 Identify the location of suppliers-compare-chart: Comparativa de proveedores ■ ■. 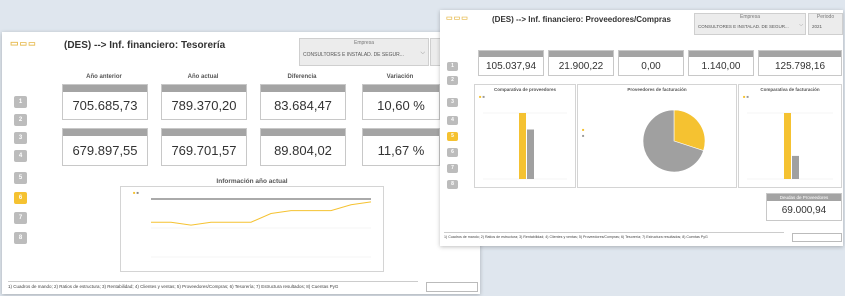
(525, 136).